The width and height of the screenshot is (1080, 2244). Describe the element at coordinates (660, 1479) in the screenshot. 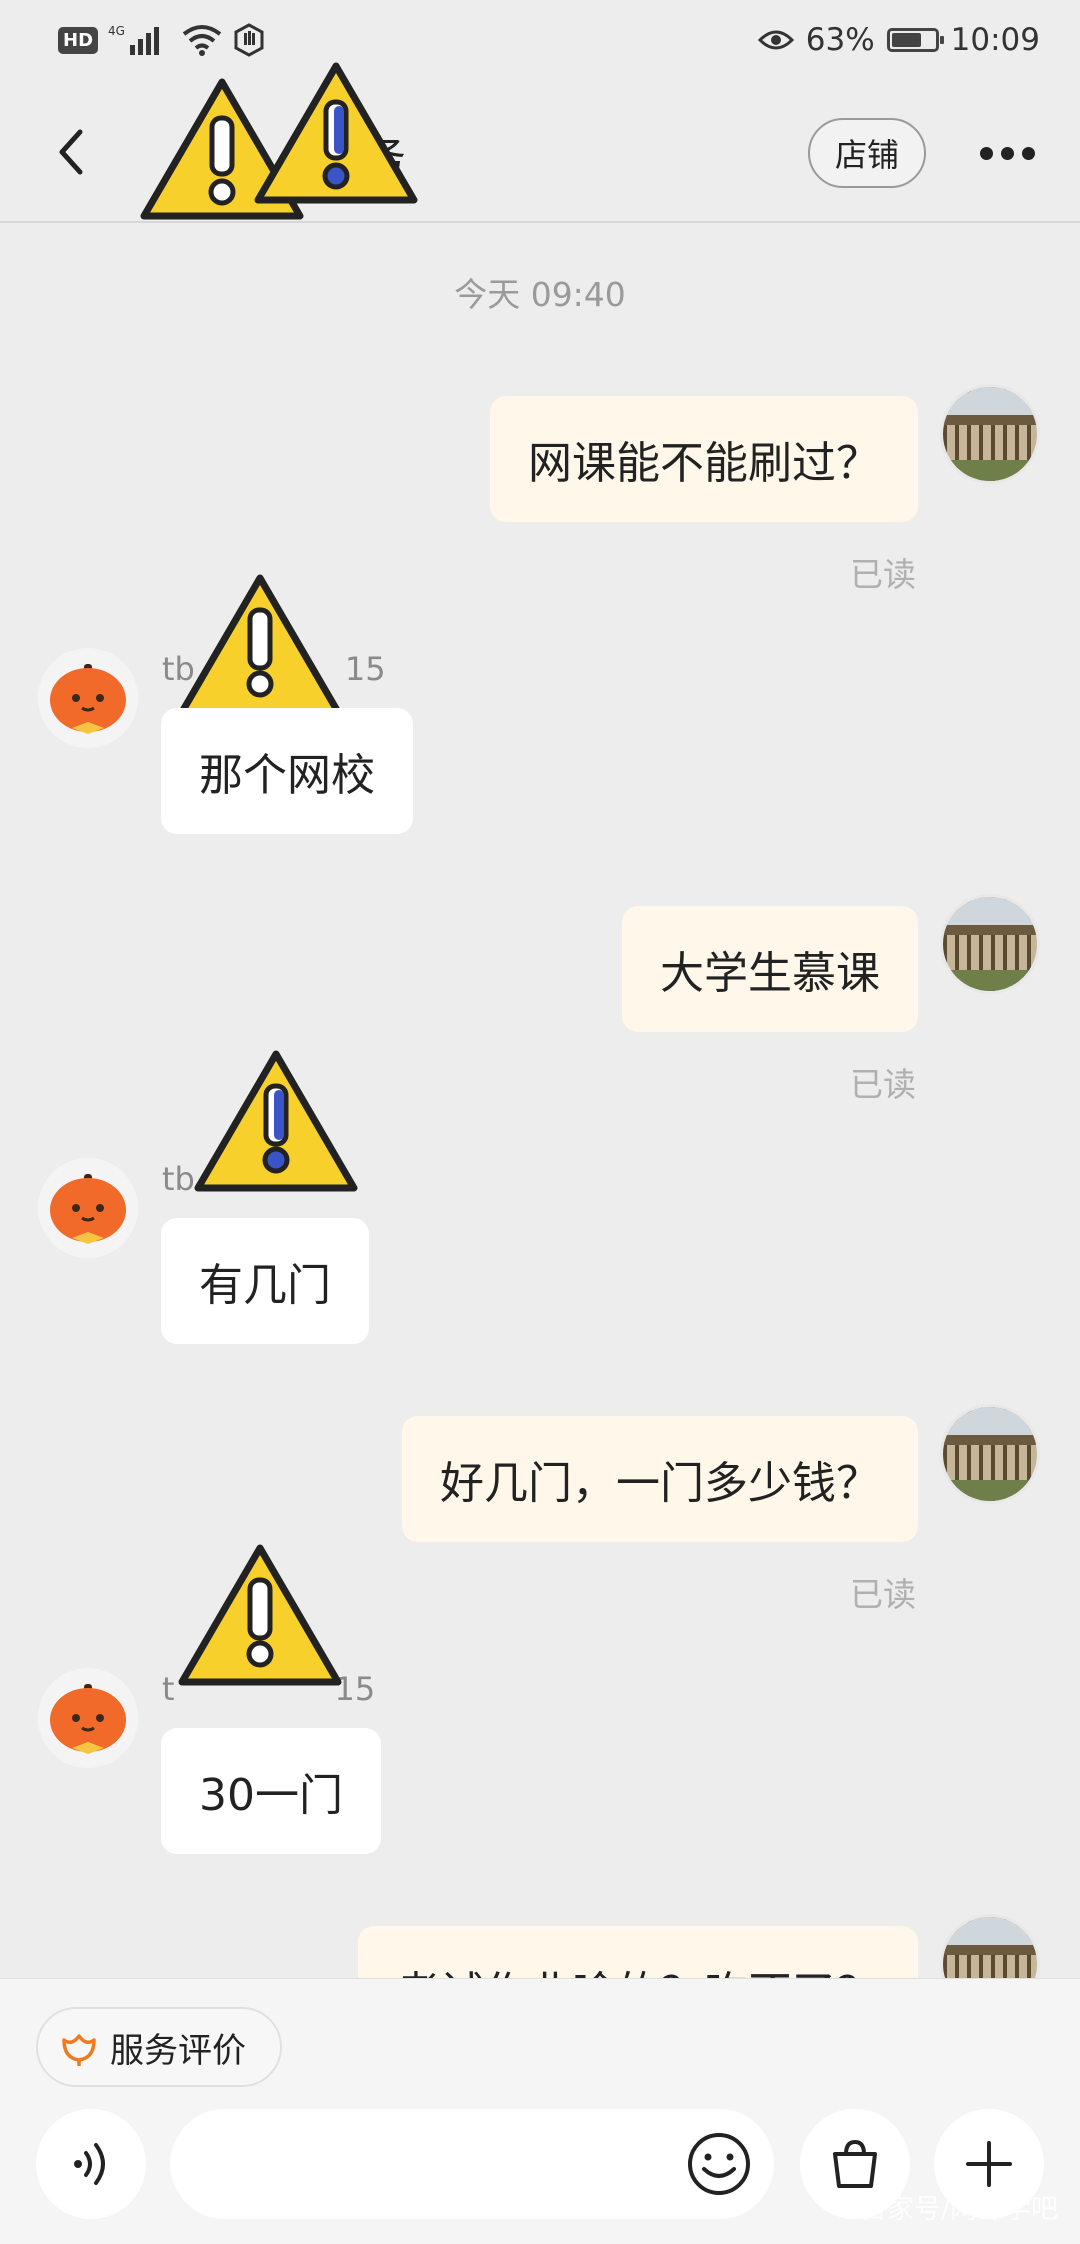

I see `outgoing-message: 好几门，一门多少钱？` at that location.